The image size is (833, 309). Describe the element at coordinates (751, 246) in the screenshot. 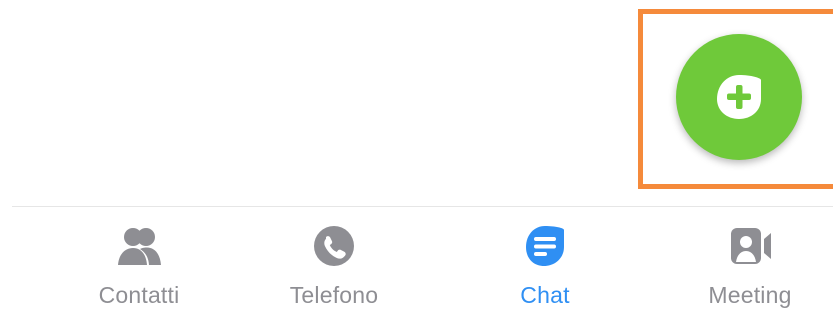

I see `video-meeting-icon` at that location.